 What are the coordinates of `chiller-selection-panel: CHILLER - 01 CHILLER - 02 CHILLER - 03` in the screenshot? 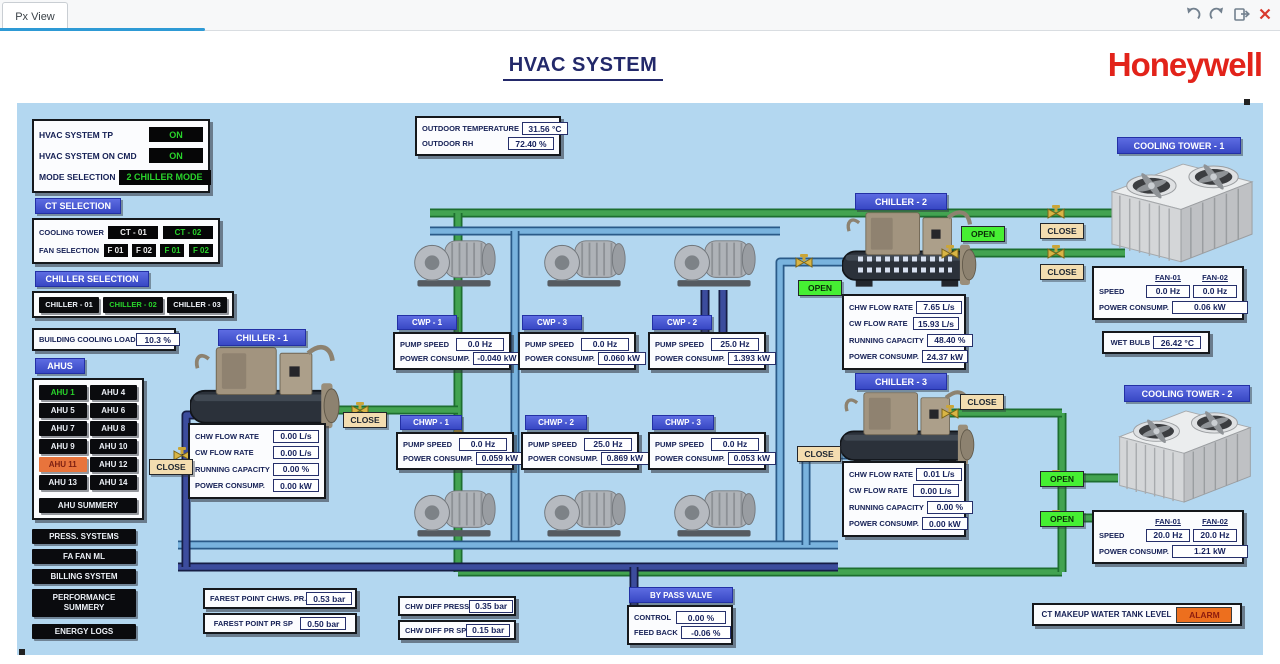 It's located at (133, 304).